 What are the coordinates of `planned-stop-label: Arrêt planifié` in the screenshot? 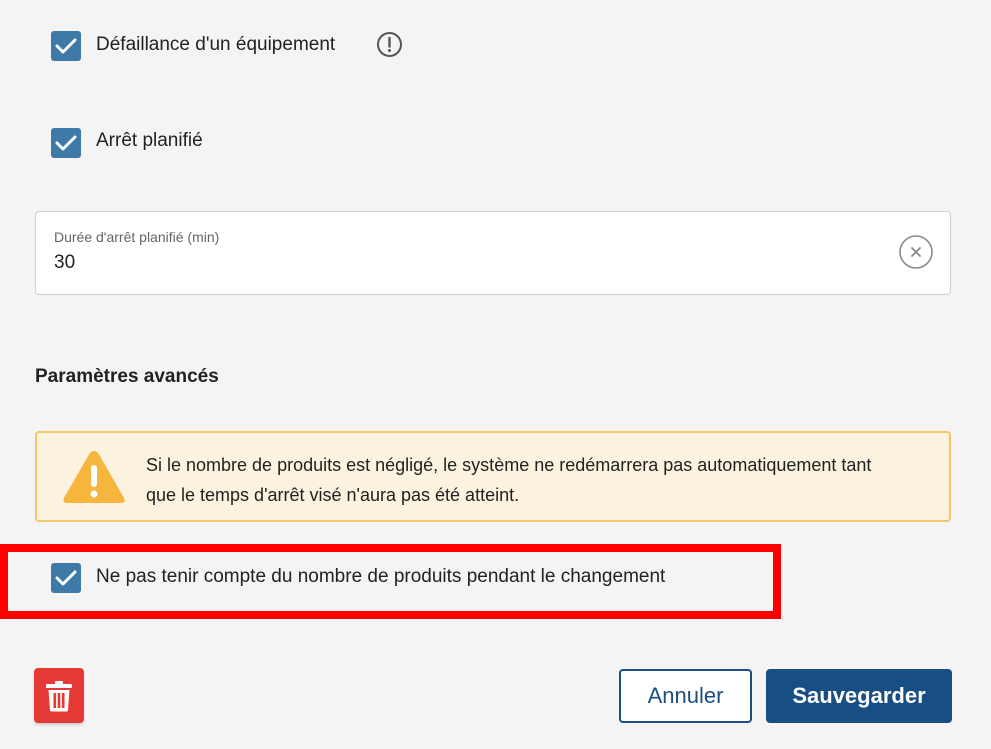 It's located at (149, 140).